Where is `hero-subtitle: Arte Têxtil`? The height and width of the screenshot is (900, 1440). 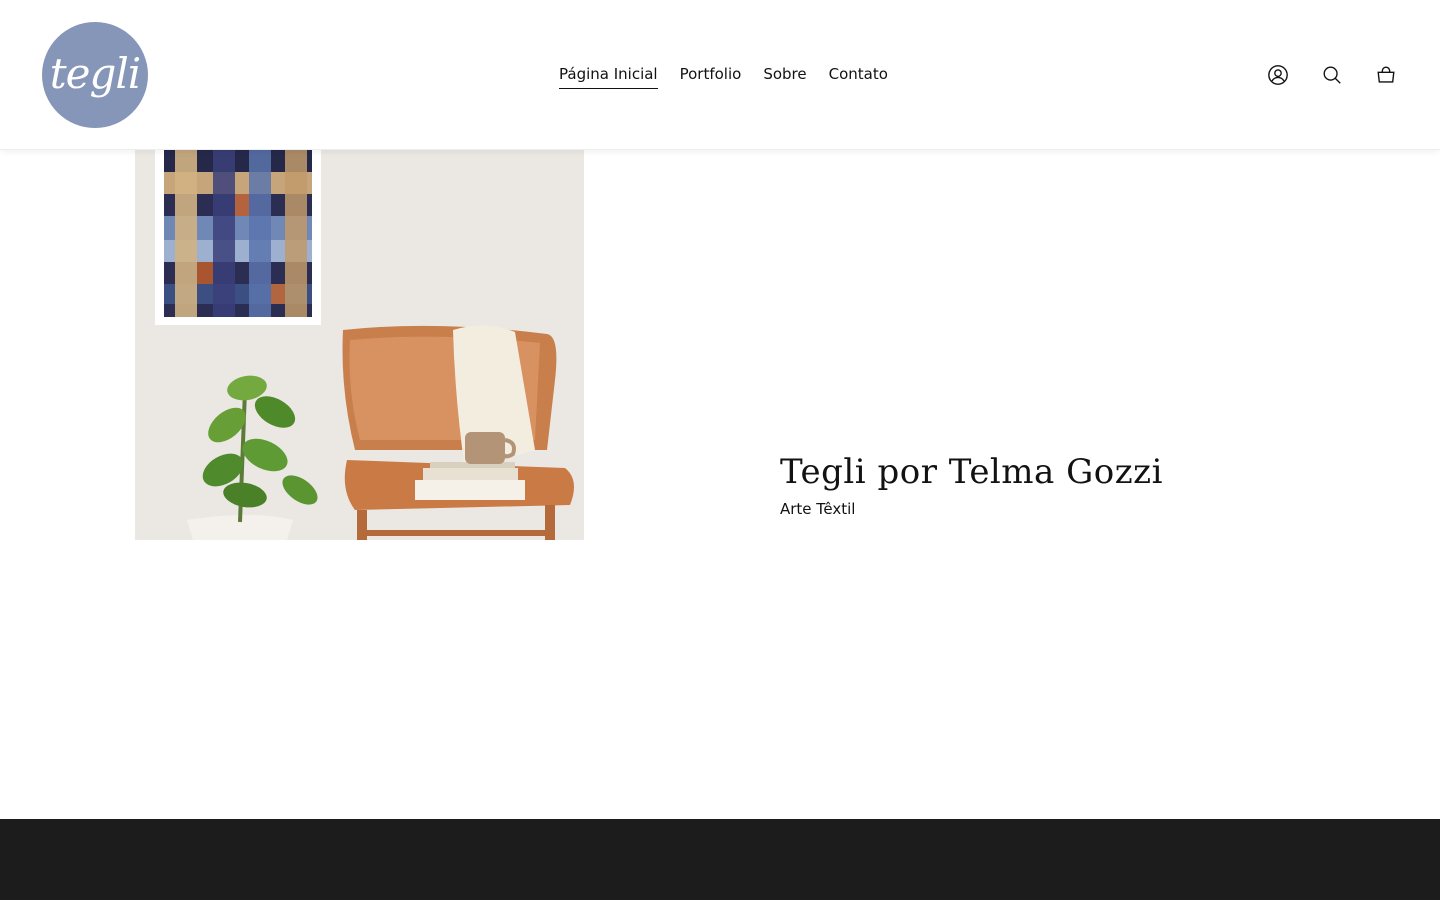
hero-subtitle: Arte Têxtil is located at coordinates (818, 509).